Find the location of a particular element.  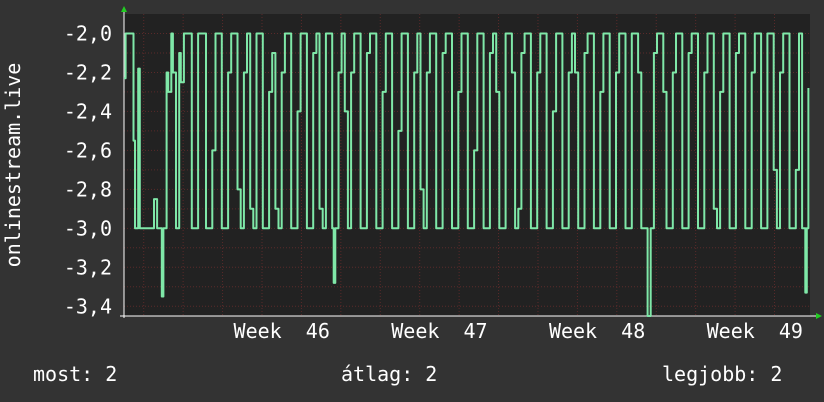

x-axis-arrow-icon is located at coordinates (819, 316).